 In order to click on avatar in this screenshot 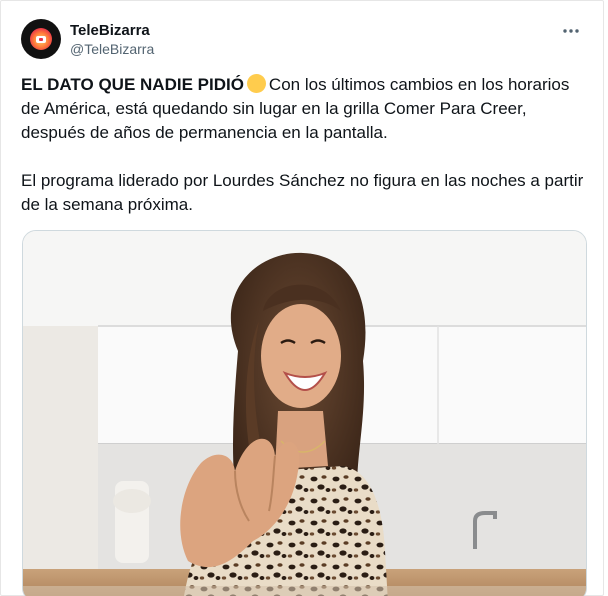, I will do `click(41, 39)`.